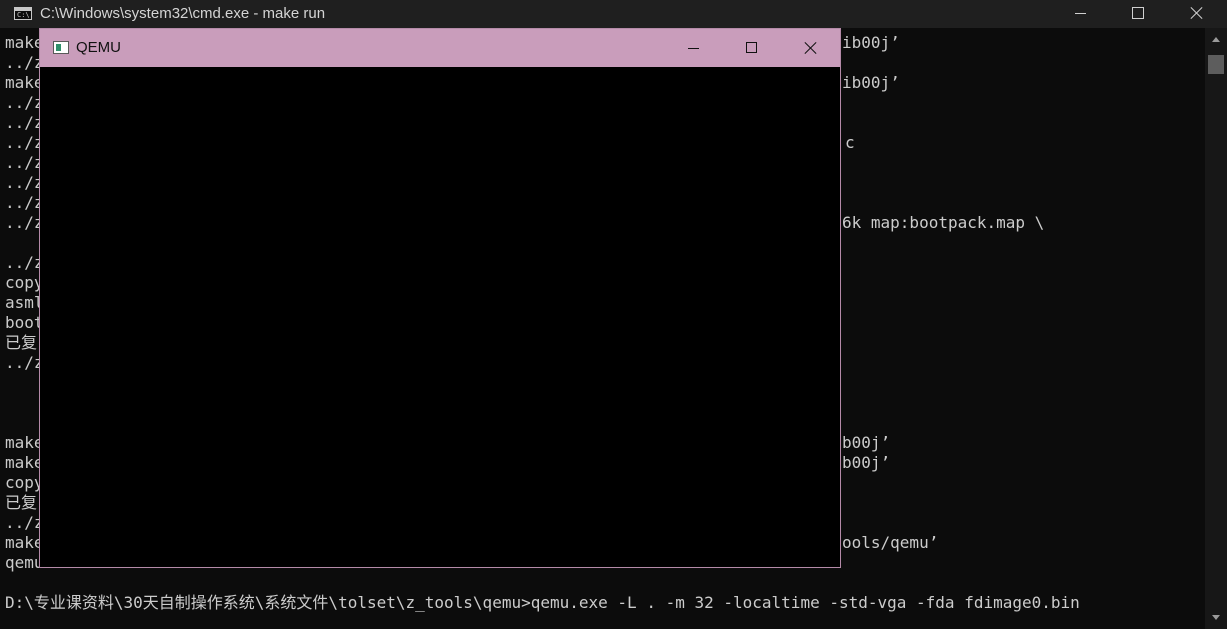 Image resolution: width=1227 pixels, height=629 pixels. I want to click on scrollbar-thumb, so click(1216, 64).